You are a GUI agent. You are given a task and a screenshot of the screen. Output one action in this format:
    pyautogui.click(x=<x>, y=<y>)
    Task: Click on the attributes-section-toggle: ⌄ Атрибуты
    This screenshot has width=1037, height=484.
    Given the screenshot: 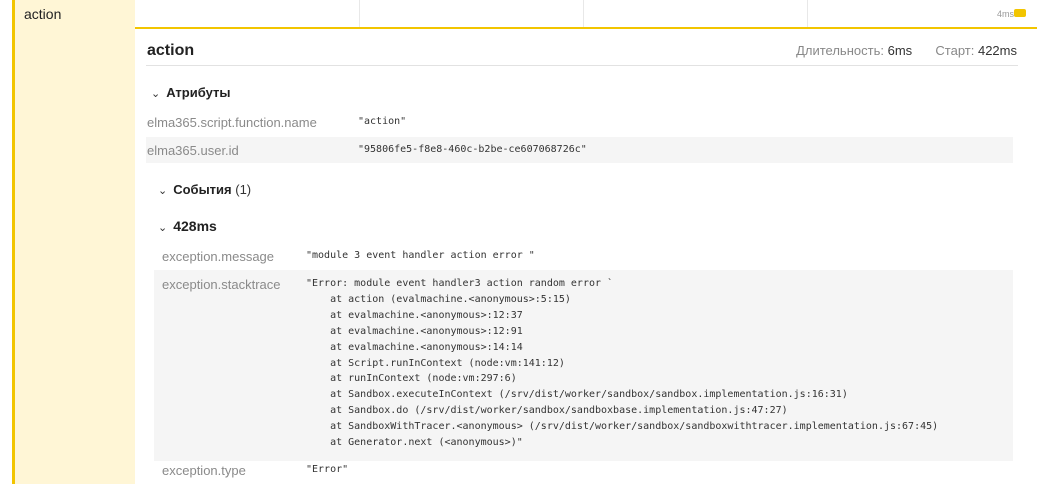 What is the action you would take?
    pyautogui.click(x=190, y=92)
    